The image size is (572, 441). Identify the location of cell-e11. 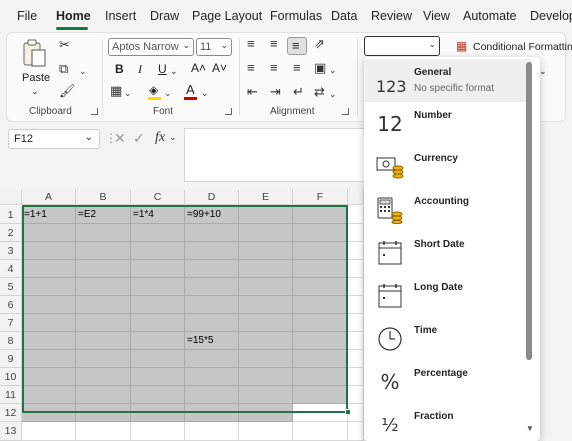
(266, 395).